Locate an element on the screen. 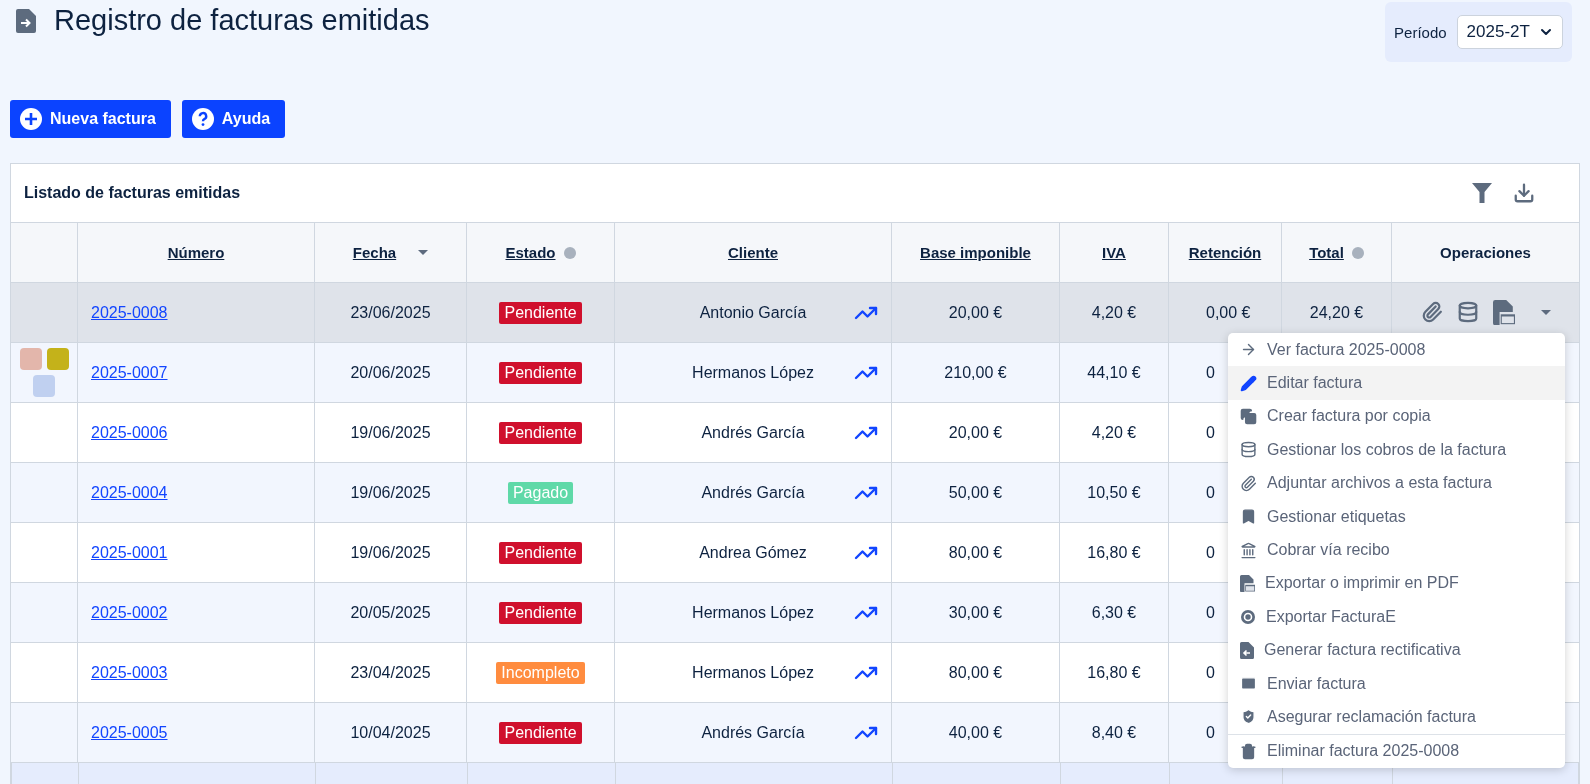 The image size is (1590, 784). column-header: Fecha is located at coordinates (374, 252).